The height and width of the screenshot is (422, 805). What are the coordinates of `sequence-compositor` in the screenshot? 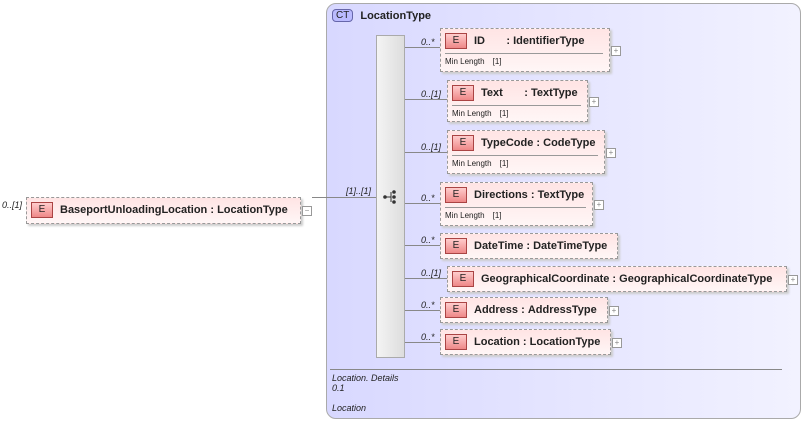 It's located at (390, 196).